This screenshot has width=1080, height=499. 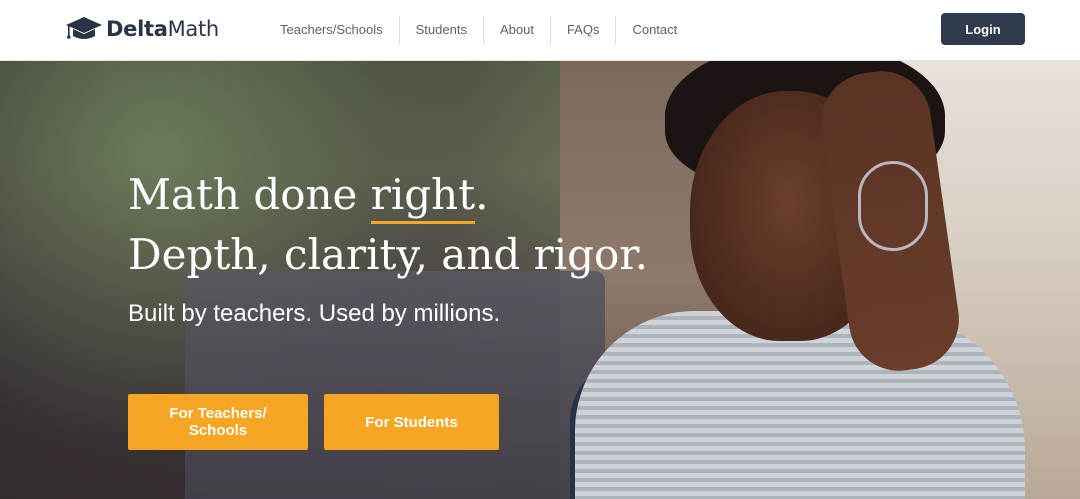 What do you see at coordinates (314, 313) in the screenshot?
I see `hero-subtitle: Built by teachers. Used by millions.` at bounding box center [314, 313].